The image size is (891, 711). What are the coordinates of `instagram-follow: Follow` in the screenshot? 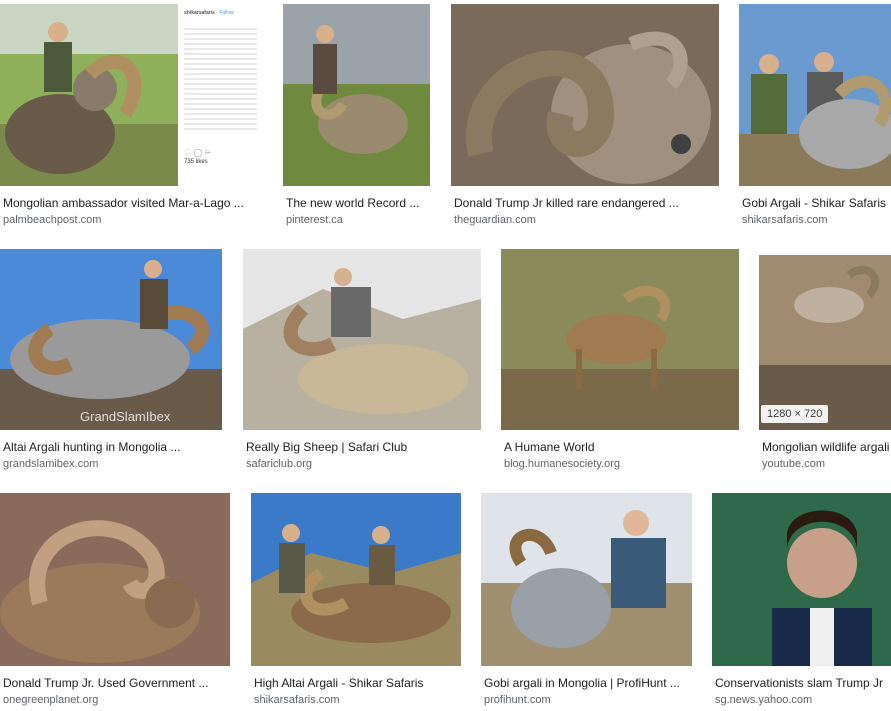 It's located at (226, 13).